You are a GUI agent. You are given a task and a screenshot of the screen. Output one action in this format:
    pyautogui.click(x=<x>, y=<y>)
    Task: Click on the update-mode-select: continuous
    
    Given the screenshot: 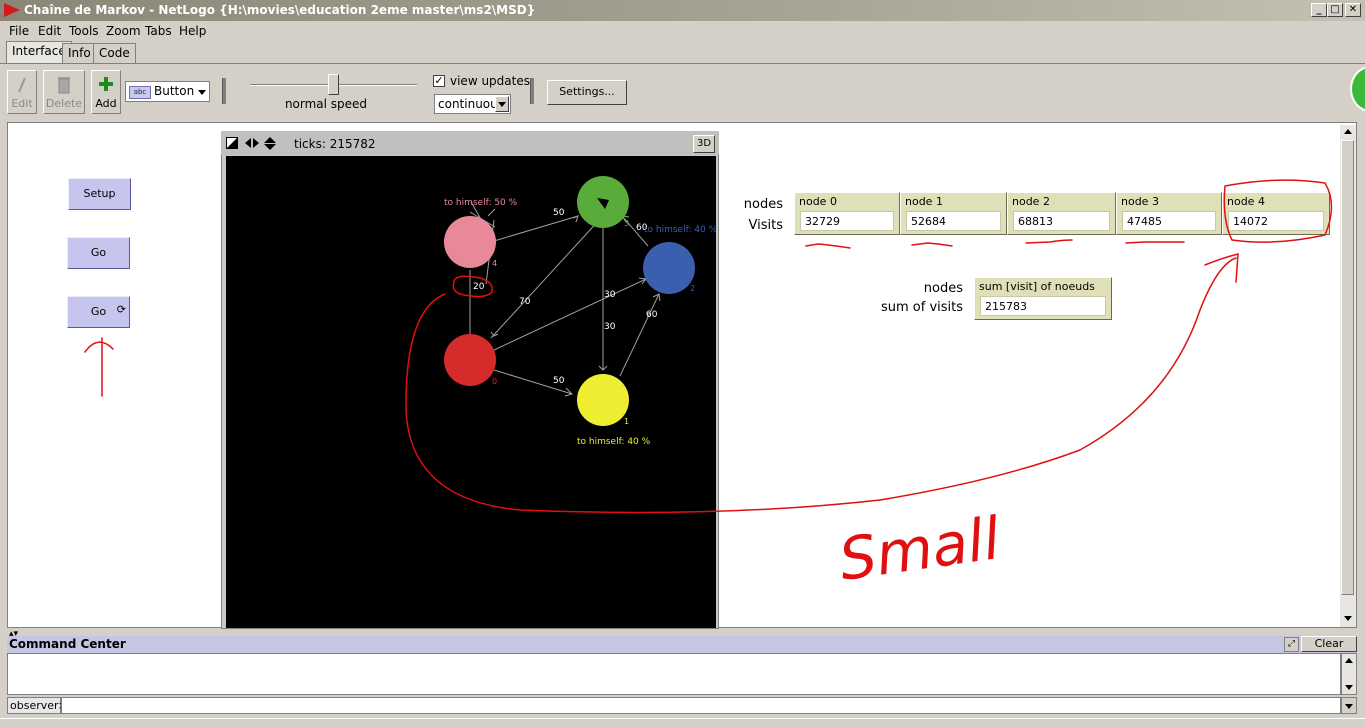 What is the action you would take?
    pyautogui.click(x=472, y=104)
    